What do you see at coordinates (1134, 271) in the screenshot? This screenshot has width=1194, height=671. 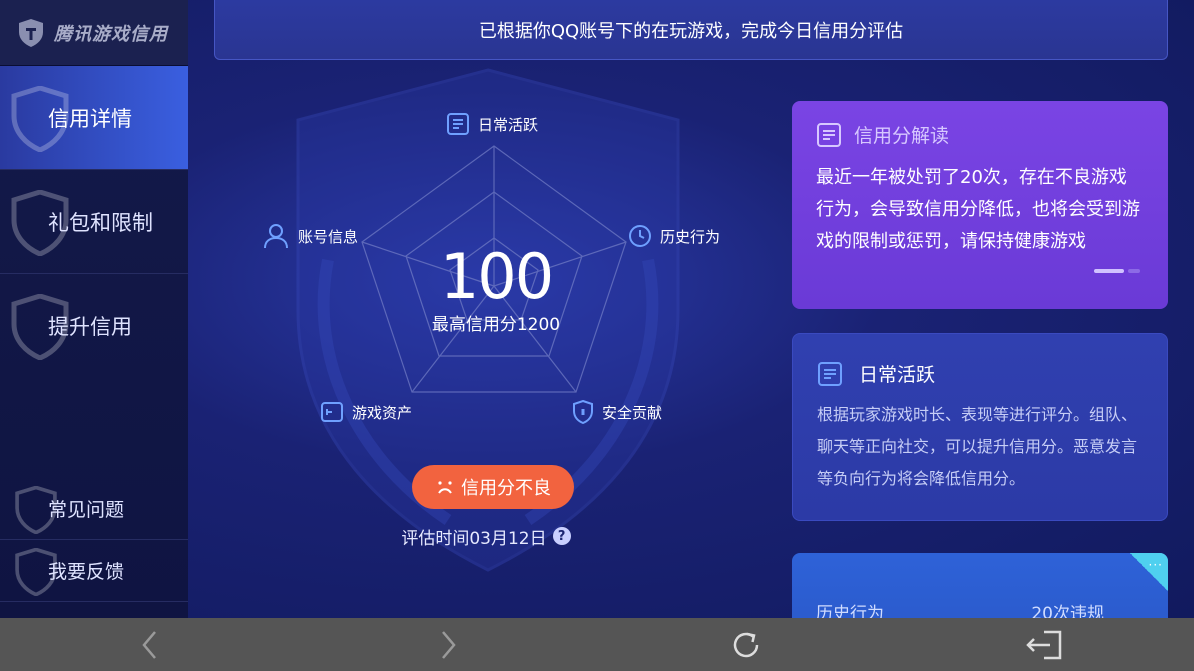 I see `carousel-dot` at bounding box center [1134, 271].